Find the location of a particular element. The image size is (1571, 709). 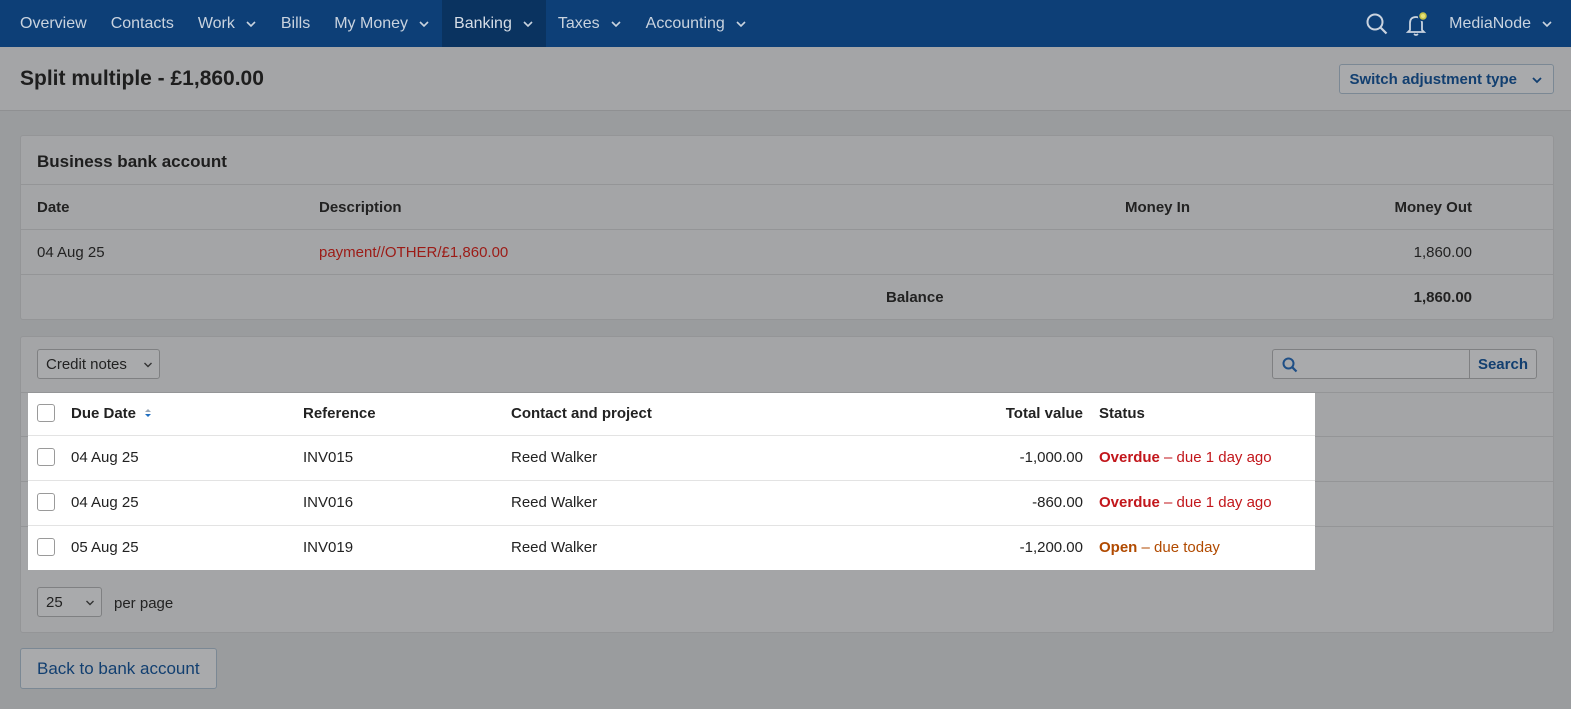

switch-adjustment-type-button: Switch adjustment type is located at coordinates (1446, 79).